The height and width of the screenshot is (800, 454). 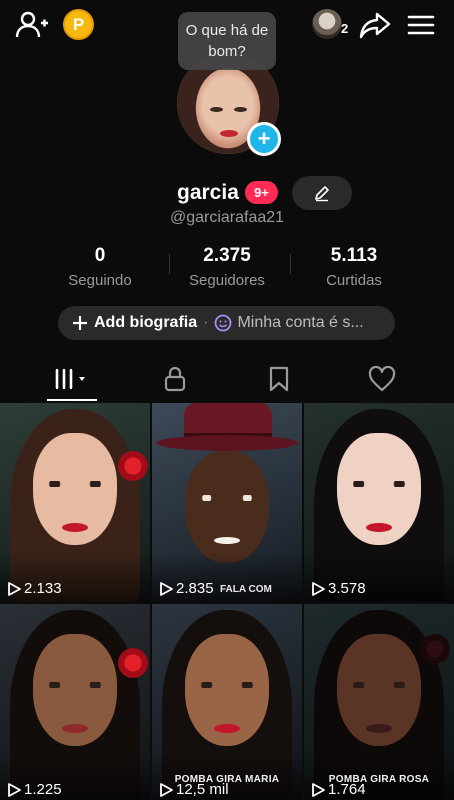 I want to click on view-count: 2.835, so click(x=186, y=588).